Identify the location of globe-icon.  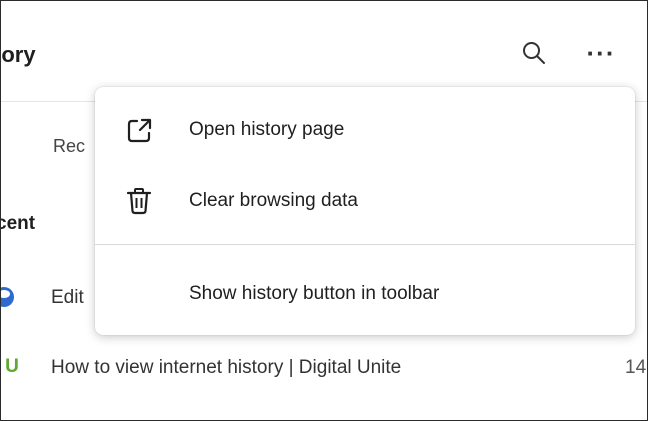
(8, 297).